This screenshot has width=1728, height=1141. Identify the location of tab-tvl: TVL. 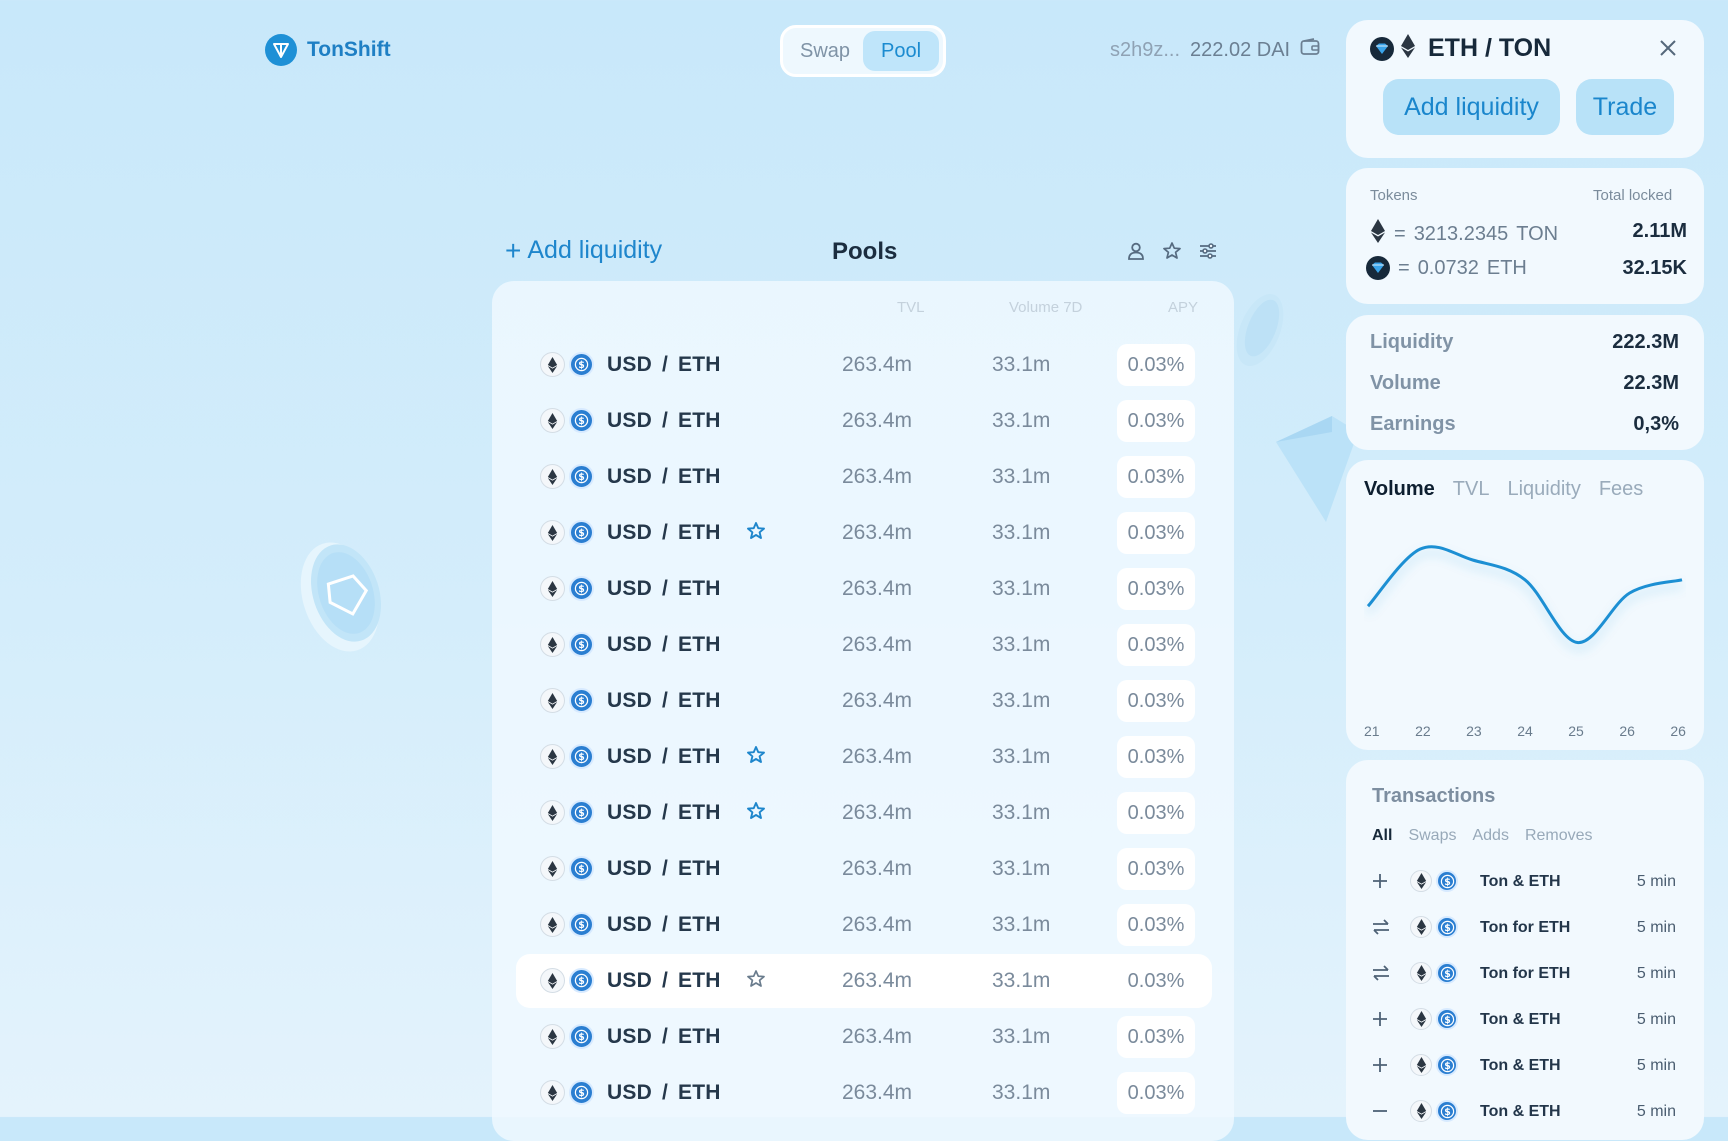
(1471, 489).